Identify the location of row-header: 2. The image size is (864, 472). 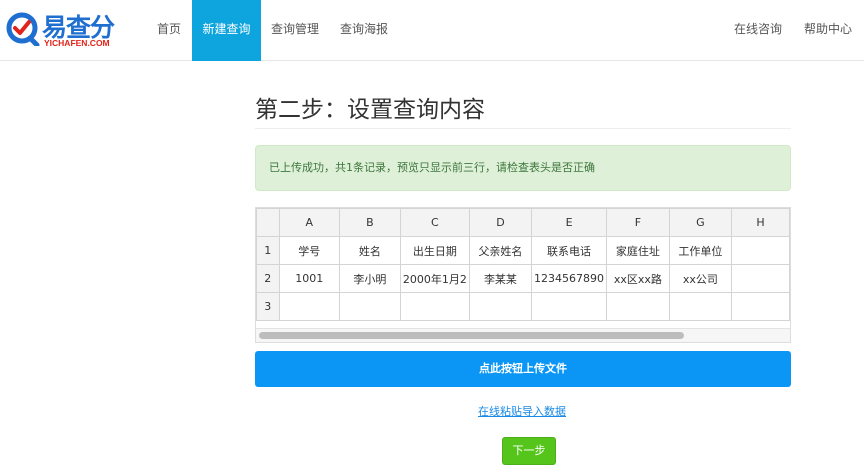
(268, 278).